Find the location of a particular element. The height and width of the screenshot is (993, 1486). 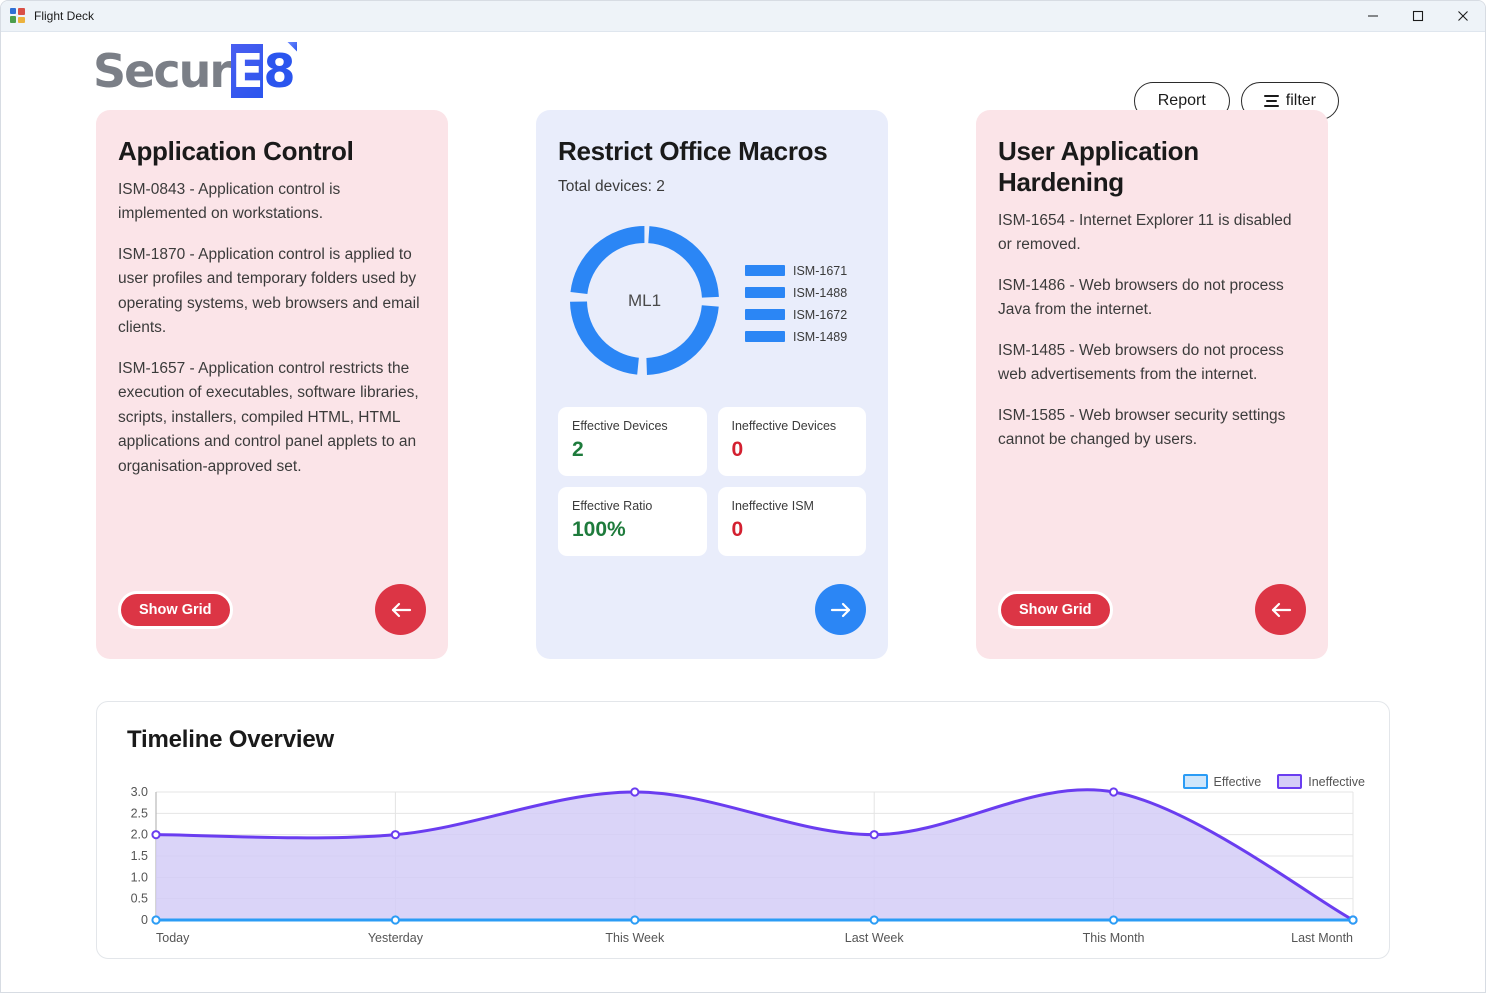

window-title: Flight Deck is located at coordinates (64, 16).